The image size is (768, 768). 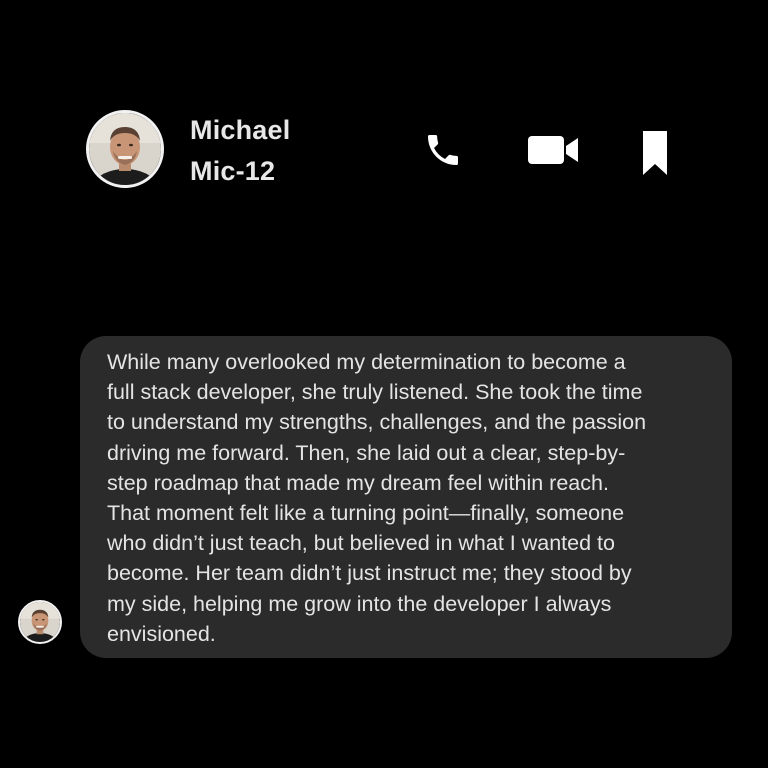 I want to click on bookmark-button, so click(x=655, y=153).